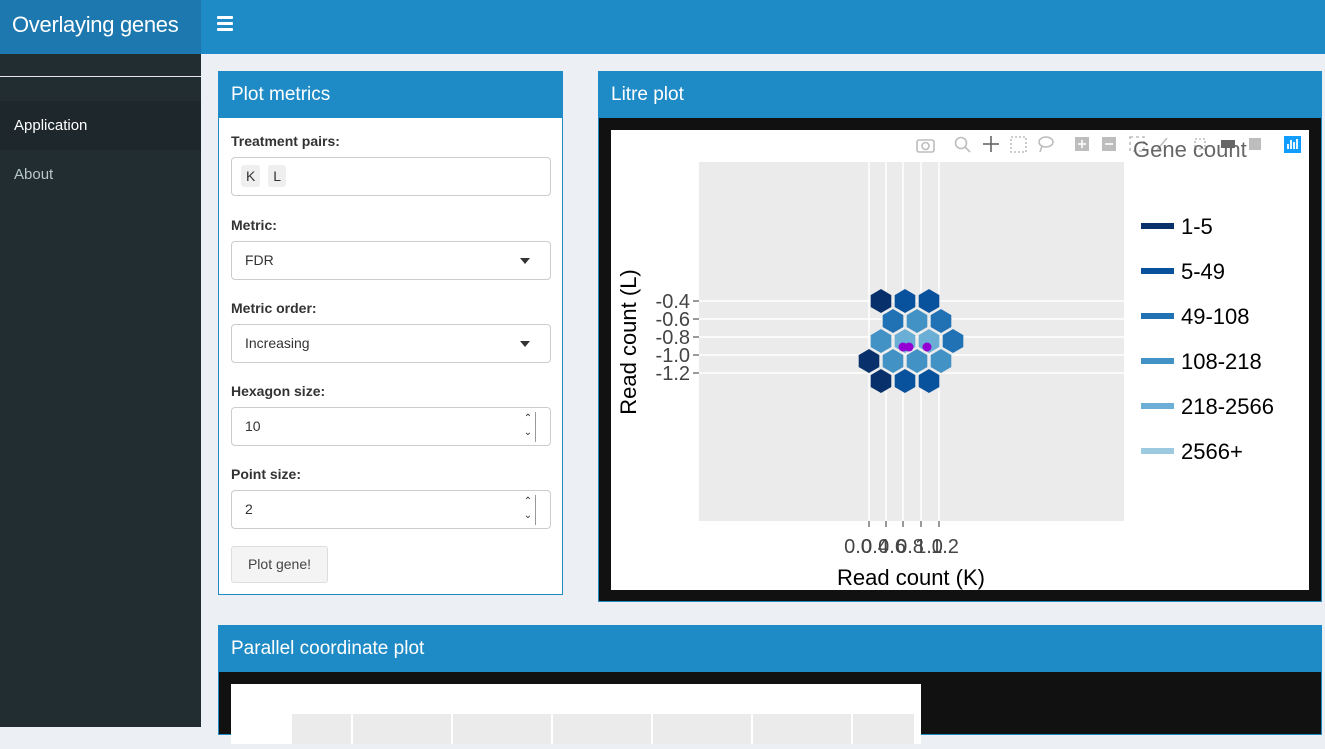 This screenshot has width=1325, height=749. Describe the element at coordinates (1221, 361) in the screenshot. I see `legend-label: 108-218` at that location.